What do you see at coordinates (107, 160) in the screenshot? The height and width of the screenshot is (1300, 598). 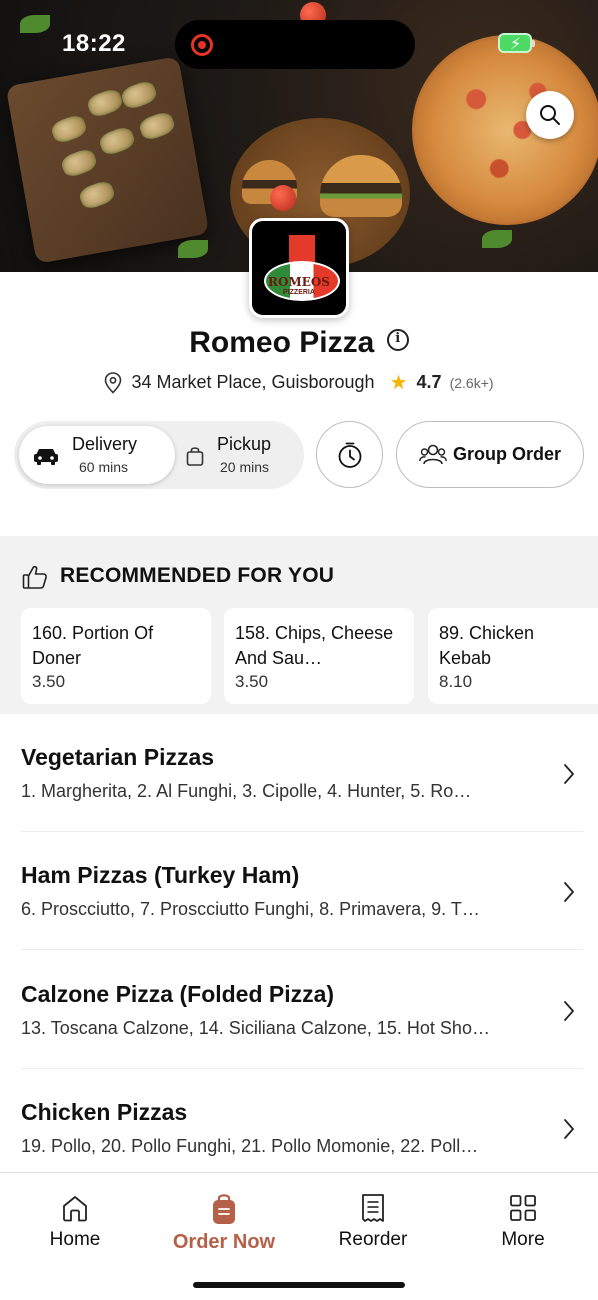 I see `bruschetta-board` at bounding box center [107, 160].